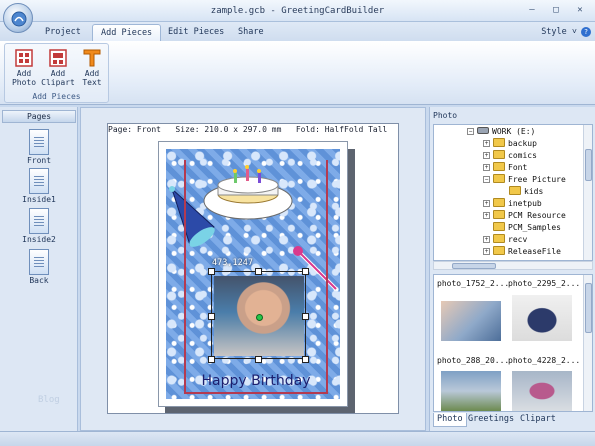 This screenshot has width=595, height=446. What do you see at coordinates (534, 227) in the screenshot?
I see `tree-label: PCM_Samples` at bounding box center [534, 227].